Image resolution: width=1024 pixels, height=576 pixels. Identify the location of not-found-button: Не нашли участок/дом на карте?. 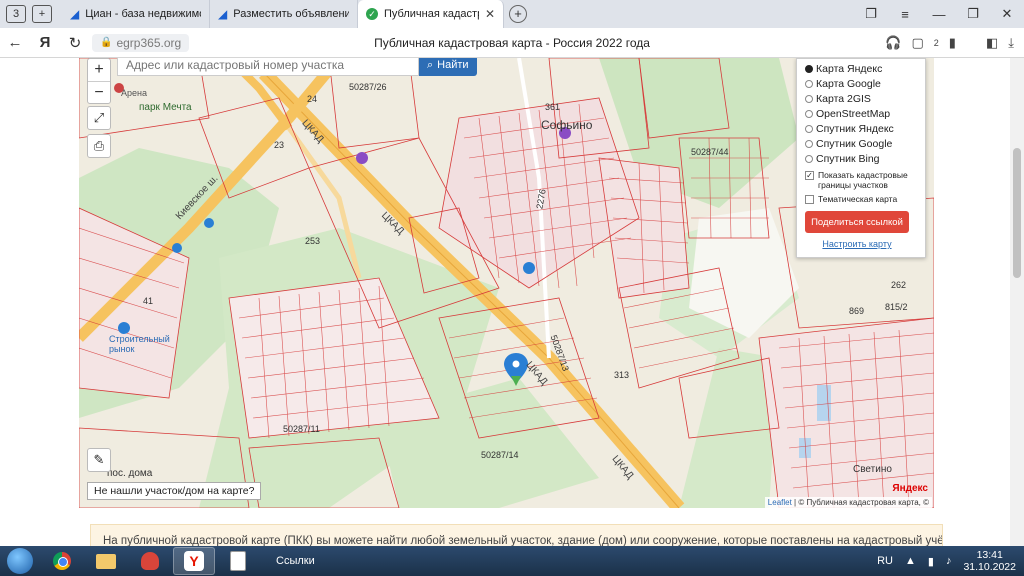
(174, 491).